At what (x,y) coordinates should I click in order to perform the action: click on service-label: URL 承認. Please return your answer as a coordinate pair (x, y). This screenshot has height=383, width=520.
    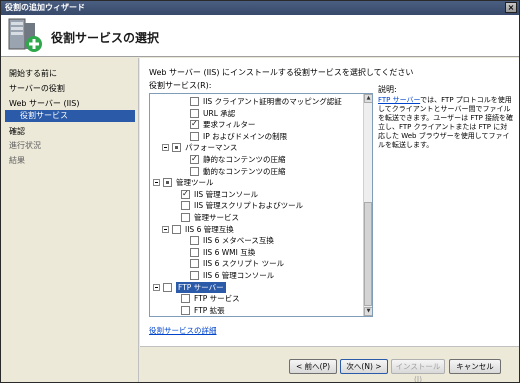
    Looking at the image, I should click on (219, 113).